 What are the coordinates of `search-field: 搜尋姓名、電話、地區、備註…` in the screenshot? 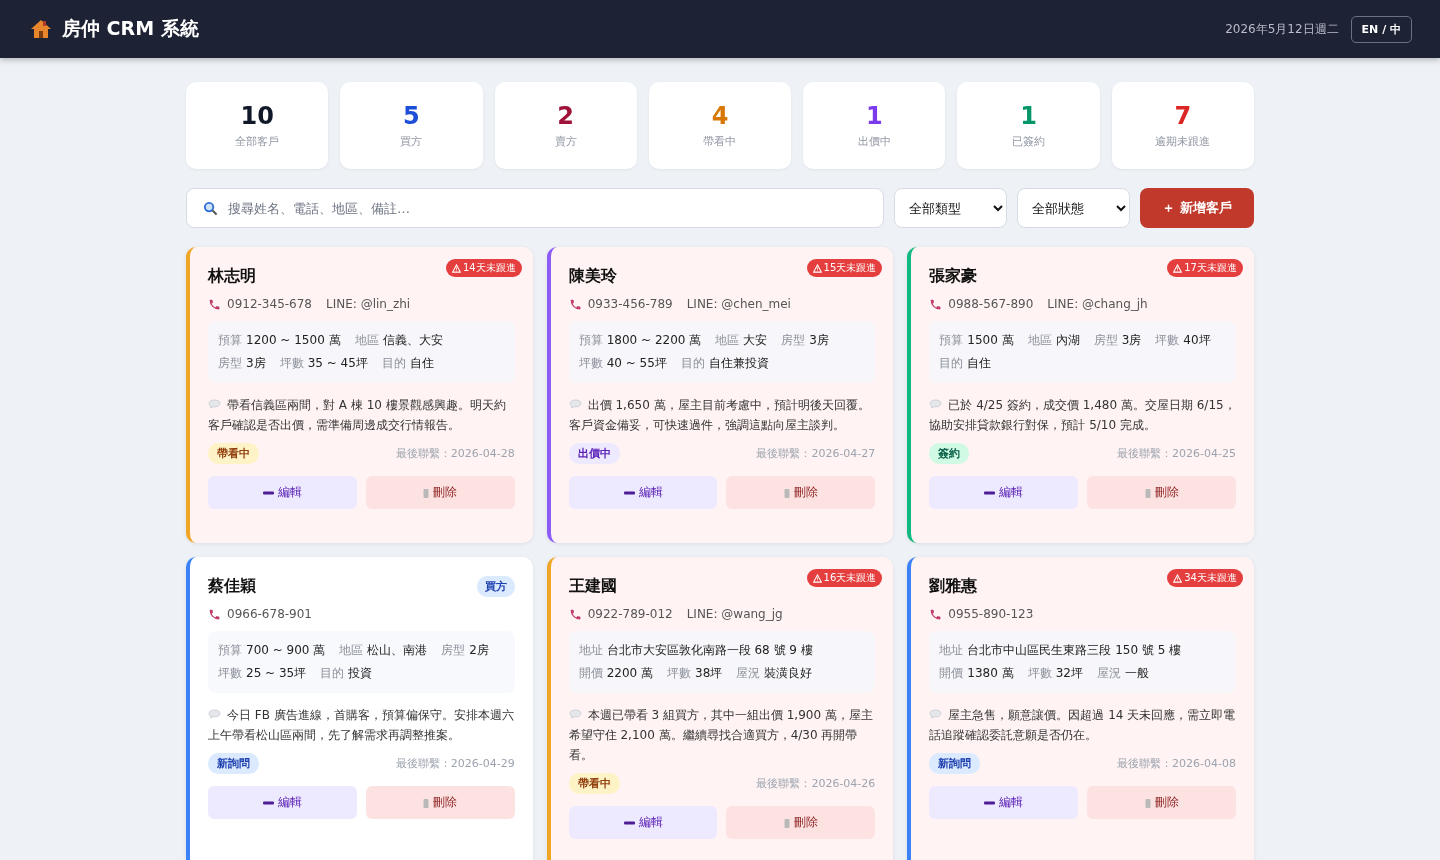 It's located at (546, 208).